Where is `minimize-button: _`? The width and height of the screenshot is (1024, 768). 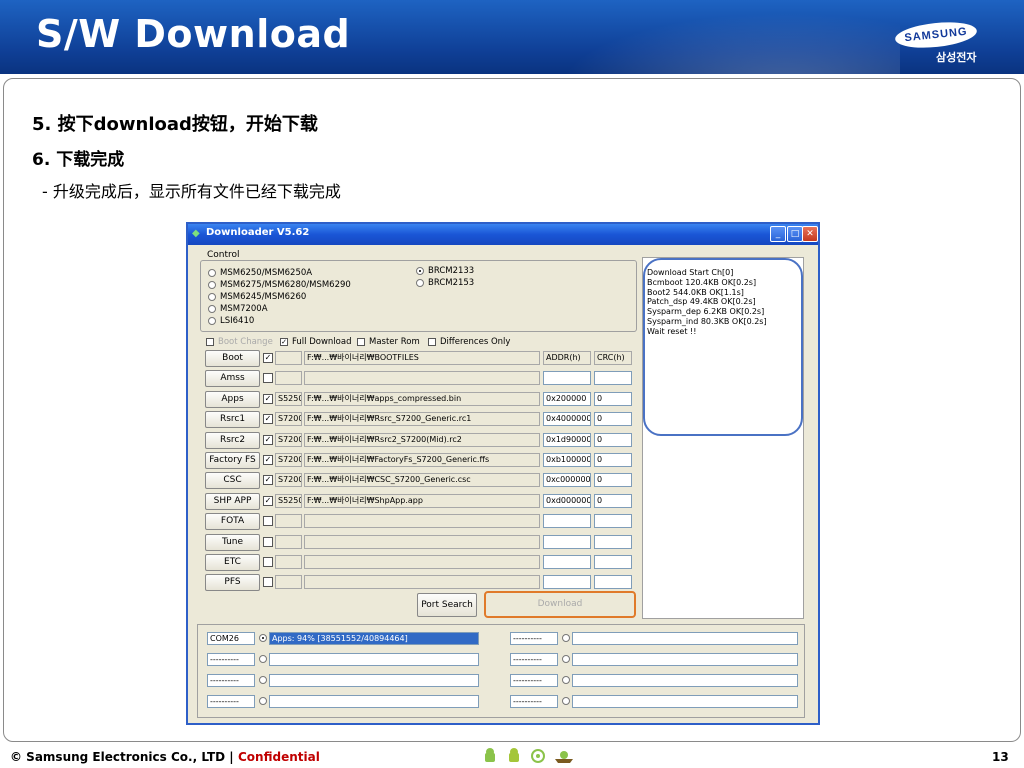 minimize-button: _ is located at coordinates (778, 234).